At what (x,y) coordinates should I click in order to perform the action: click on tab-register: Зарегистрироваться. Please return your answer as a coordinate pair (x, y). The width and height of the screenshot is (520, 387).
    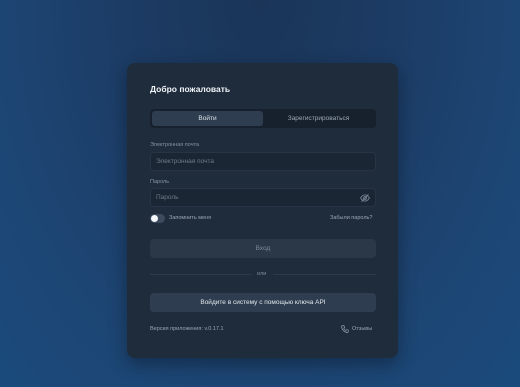
    Looking at the image, I should click on (318, 118).